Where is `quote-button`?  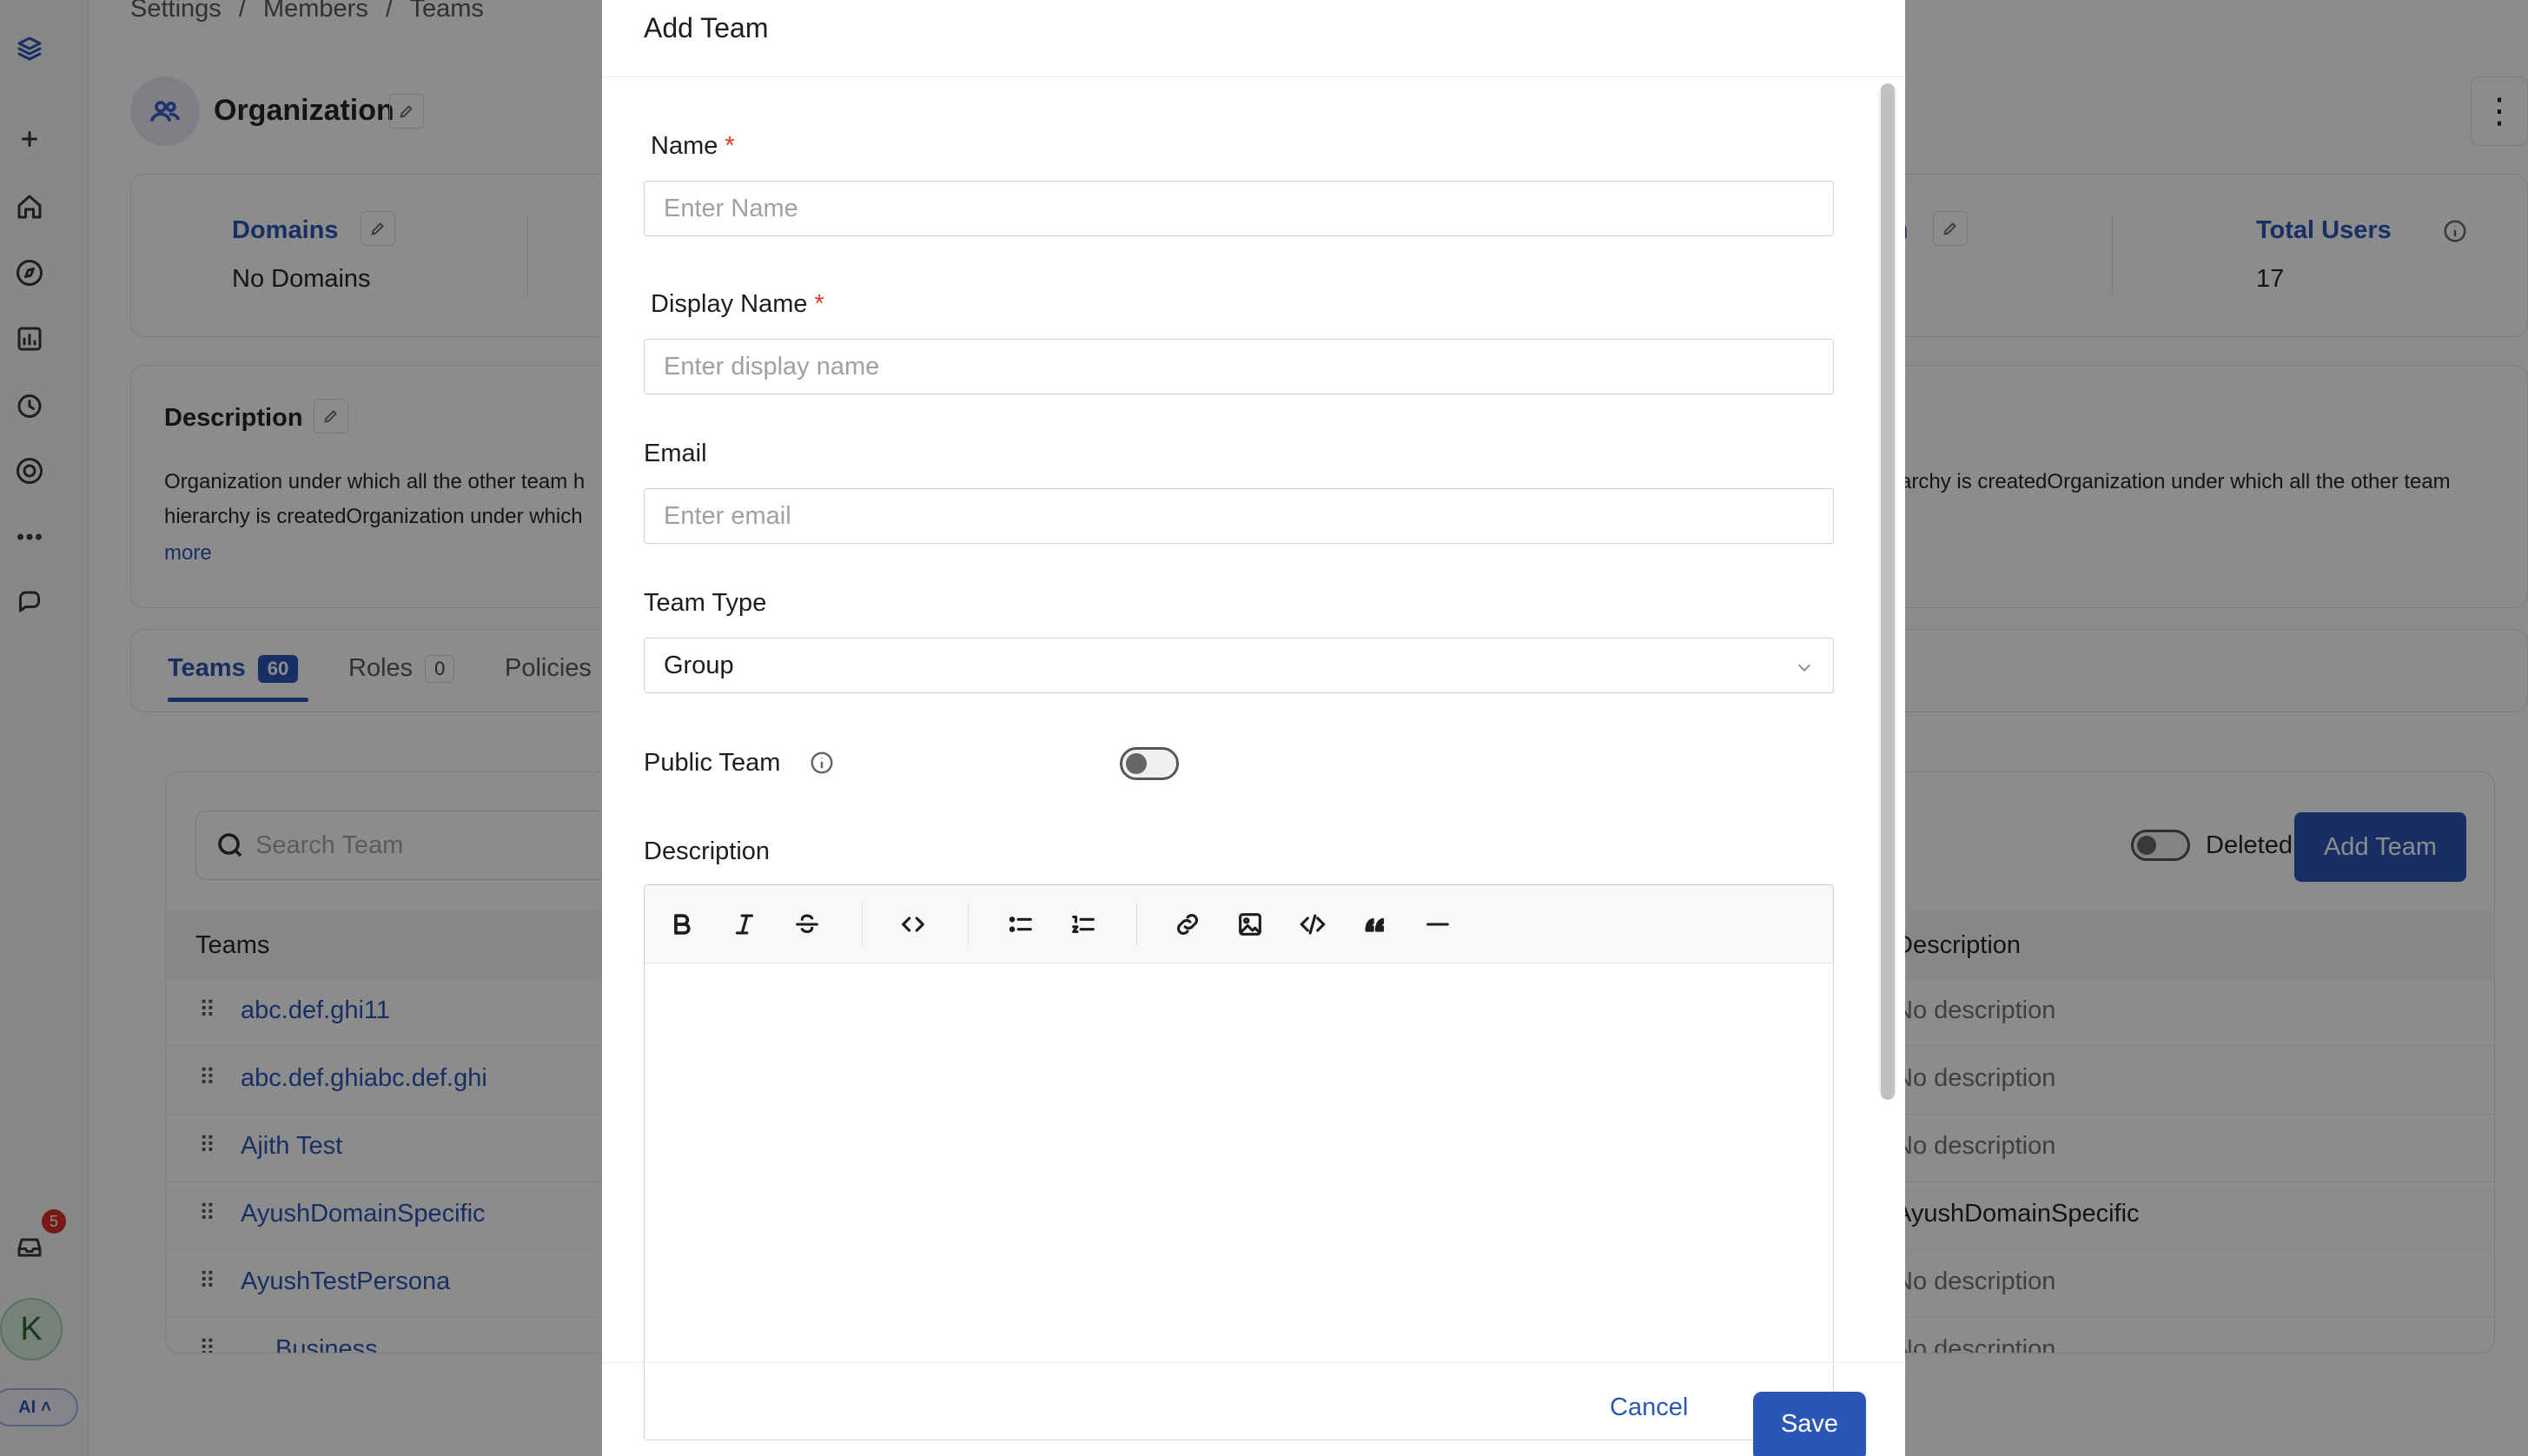
quote-button is located at coordinates (1375, 924).